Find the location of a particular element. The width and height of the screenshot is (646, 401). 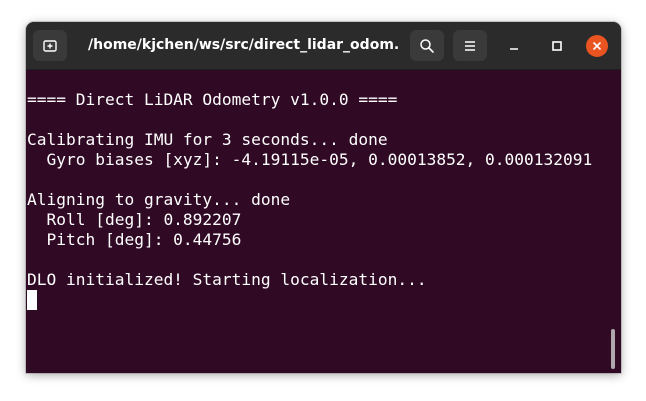

new-tab-icon is located at coordinates (50, 45).